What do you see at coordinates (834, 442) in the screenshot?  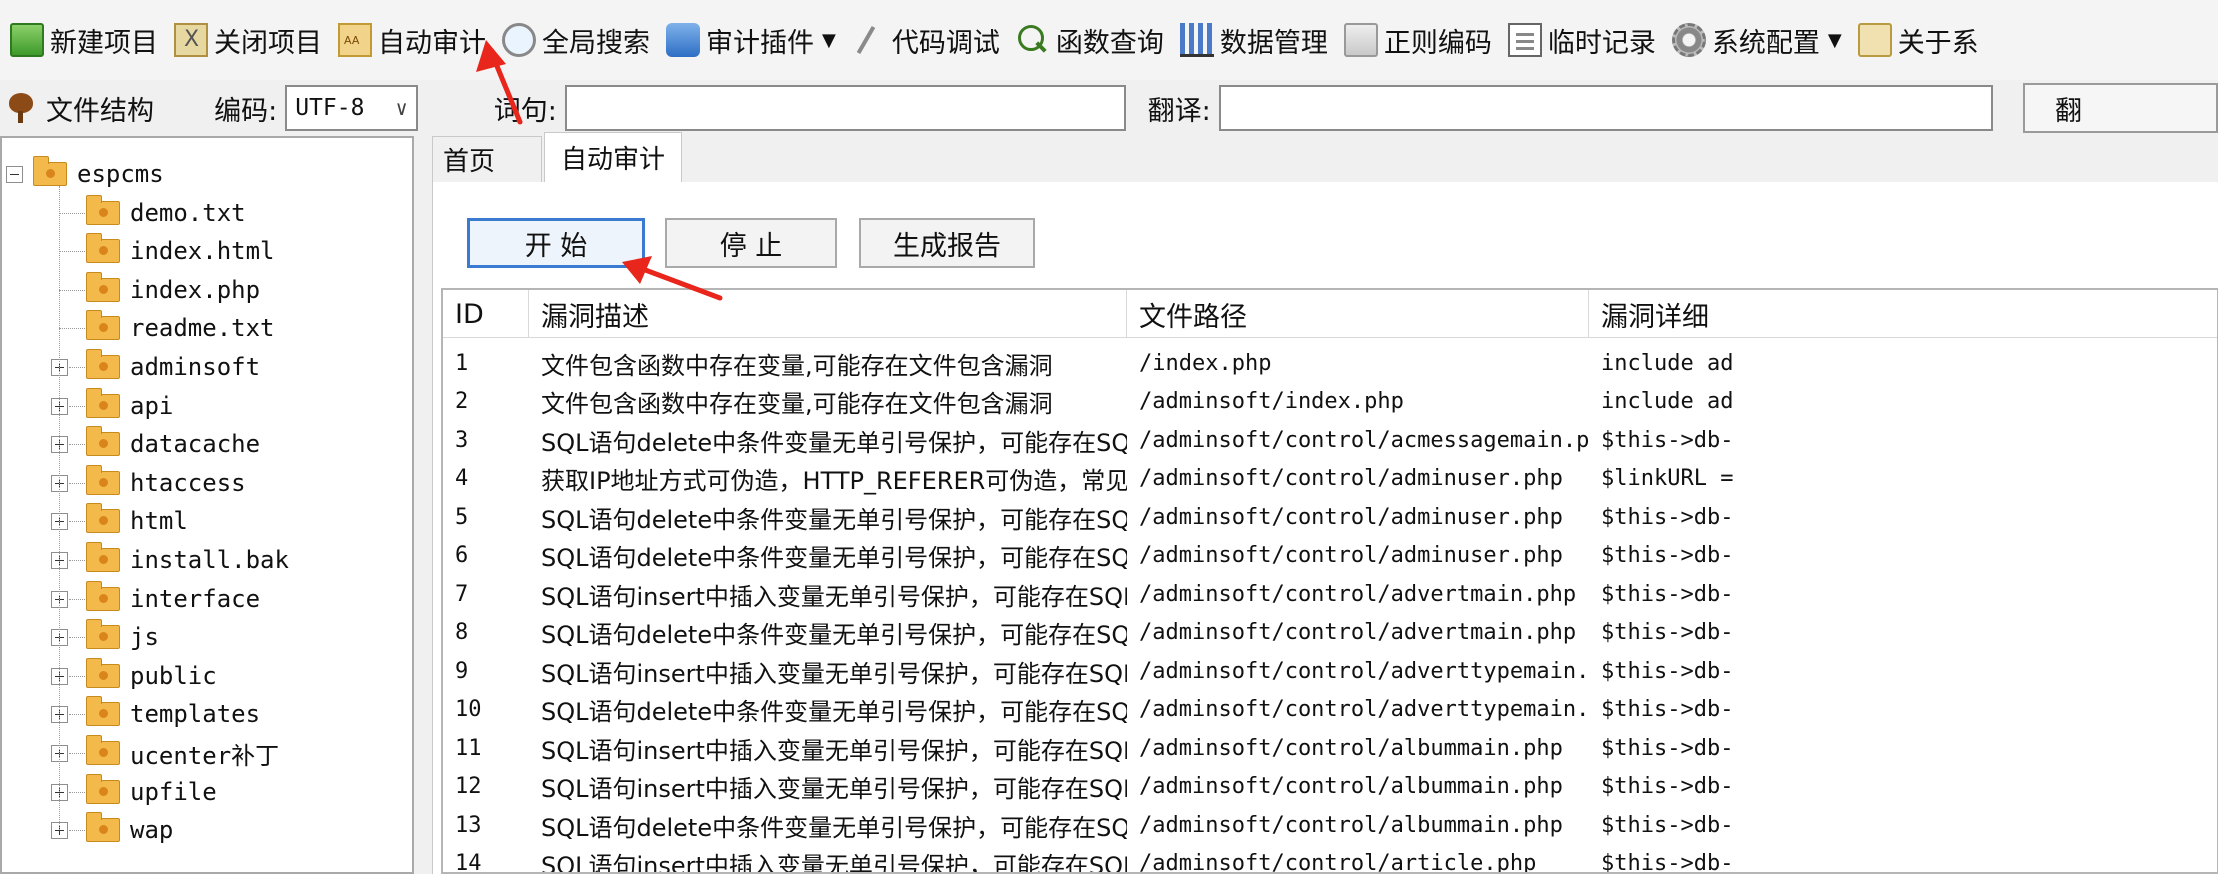 I see `cell-description: SQL语句delete中条件变量无单引号保护，可能存在SQL注入漏洞` at bounding box center [834, 442].